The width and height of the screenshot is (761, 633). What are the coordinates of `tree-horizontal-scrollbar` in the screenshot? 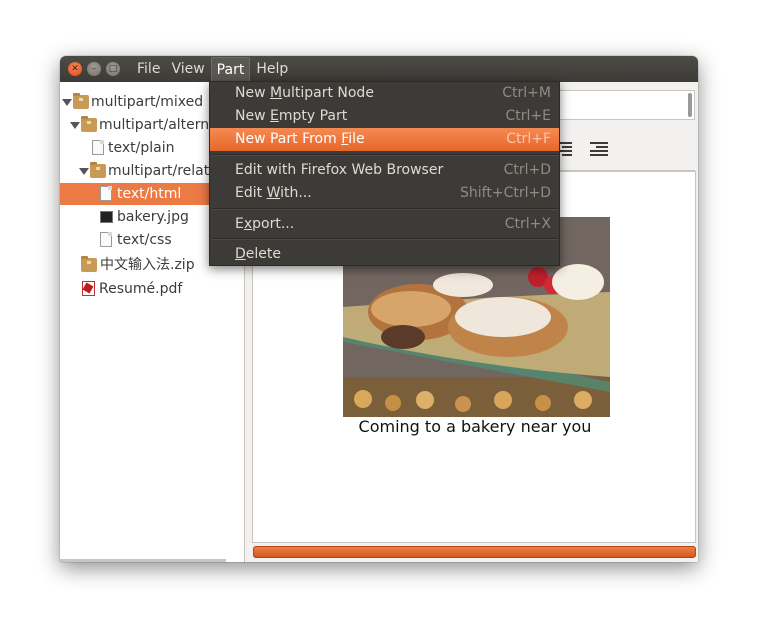 It's located at (143, 560).